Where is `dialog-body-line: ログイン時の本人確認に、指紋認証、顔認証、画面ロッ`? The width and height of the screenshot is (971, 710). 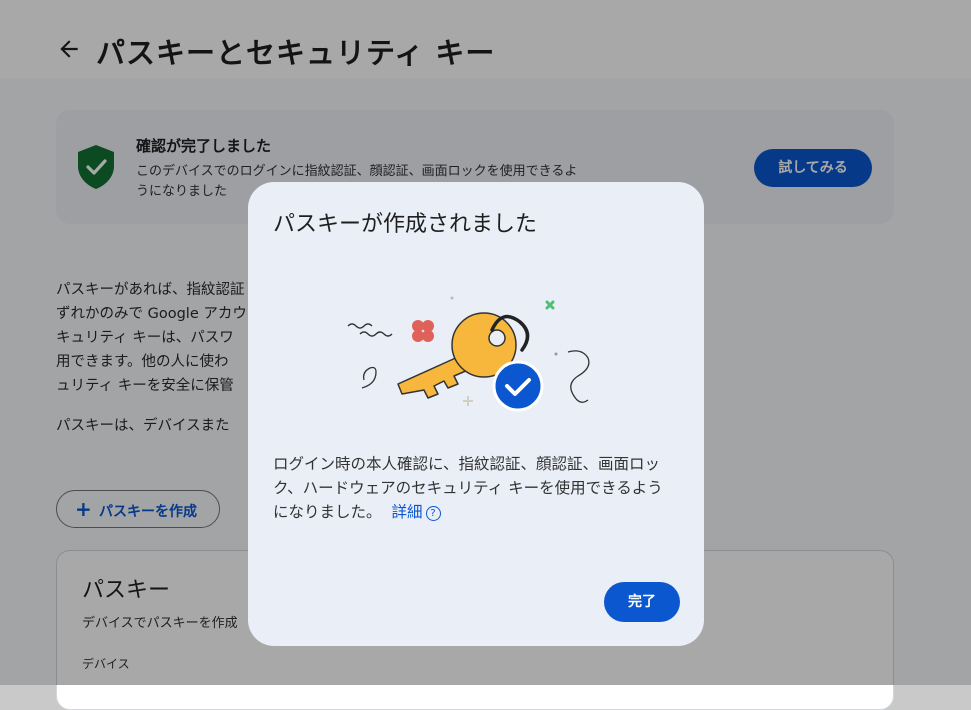 dialog-body-line: ログイン時の本人確認に、指紋認証、顔認証、画面ロッ is located at coordinates (467, 464).